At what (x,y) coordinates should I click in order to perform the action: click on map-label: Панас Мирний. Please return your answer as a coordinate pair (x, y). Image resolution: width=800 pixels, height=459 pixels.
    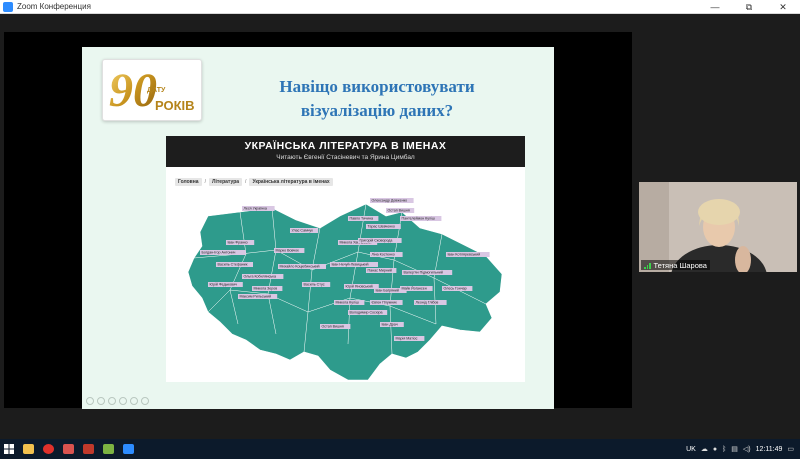
    Looking at the image, I should click on (381, 270).